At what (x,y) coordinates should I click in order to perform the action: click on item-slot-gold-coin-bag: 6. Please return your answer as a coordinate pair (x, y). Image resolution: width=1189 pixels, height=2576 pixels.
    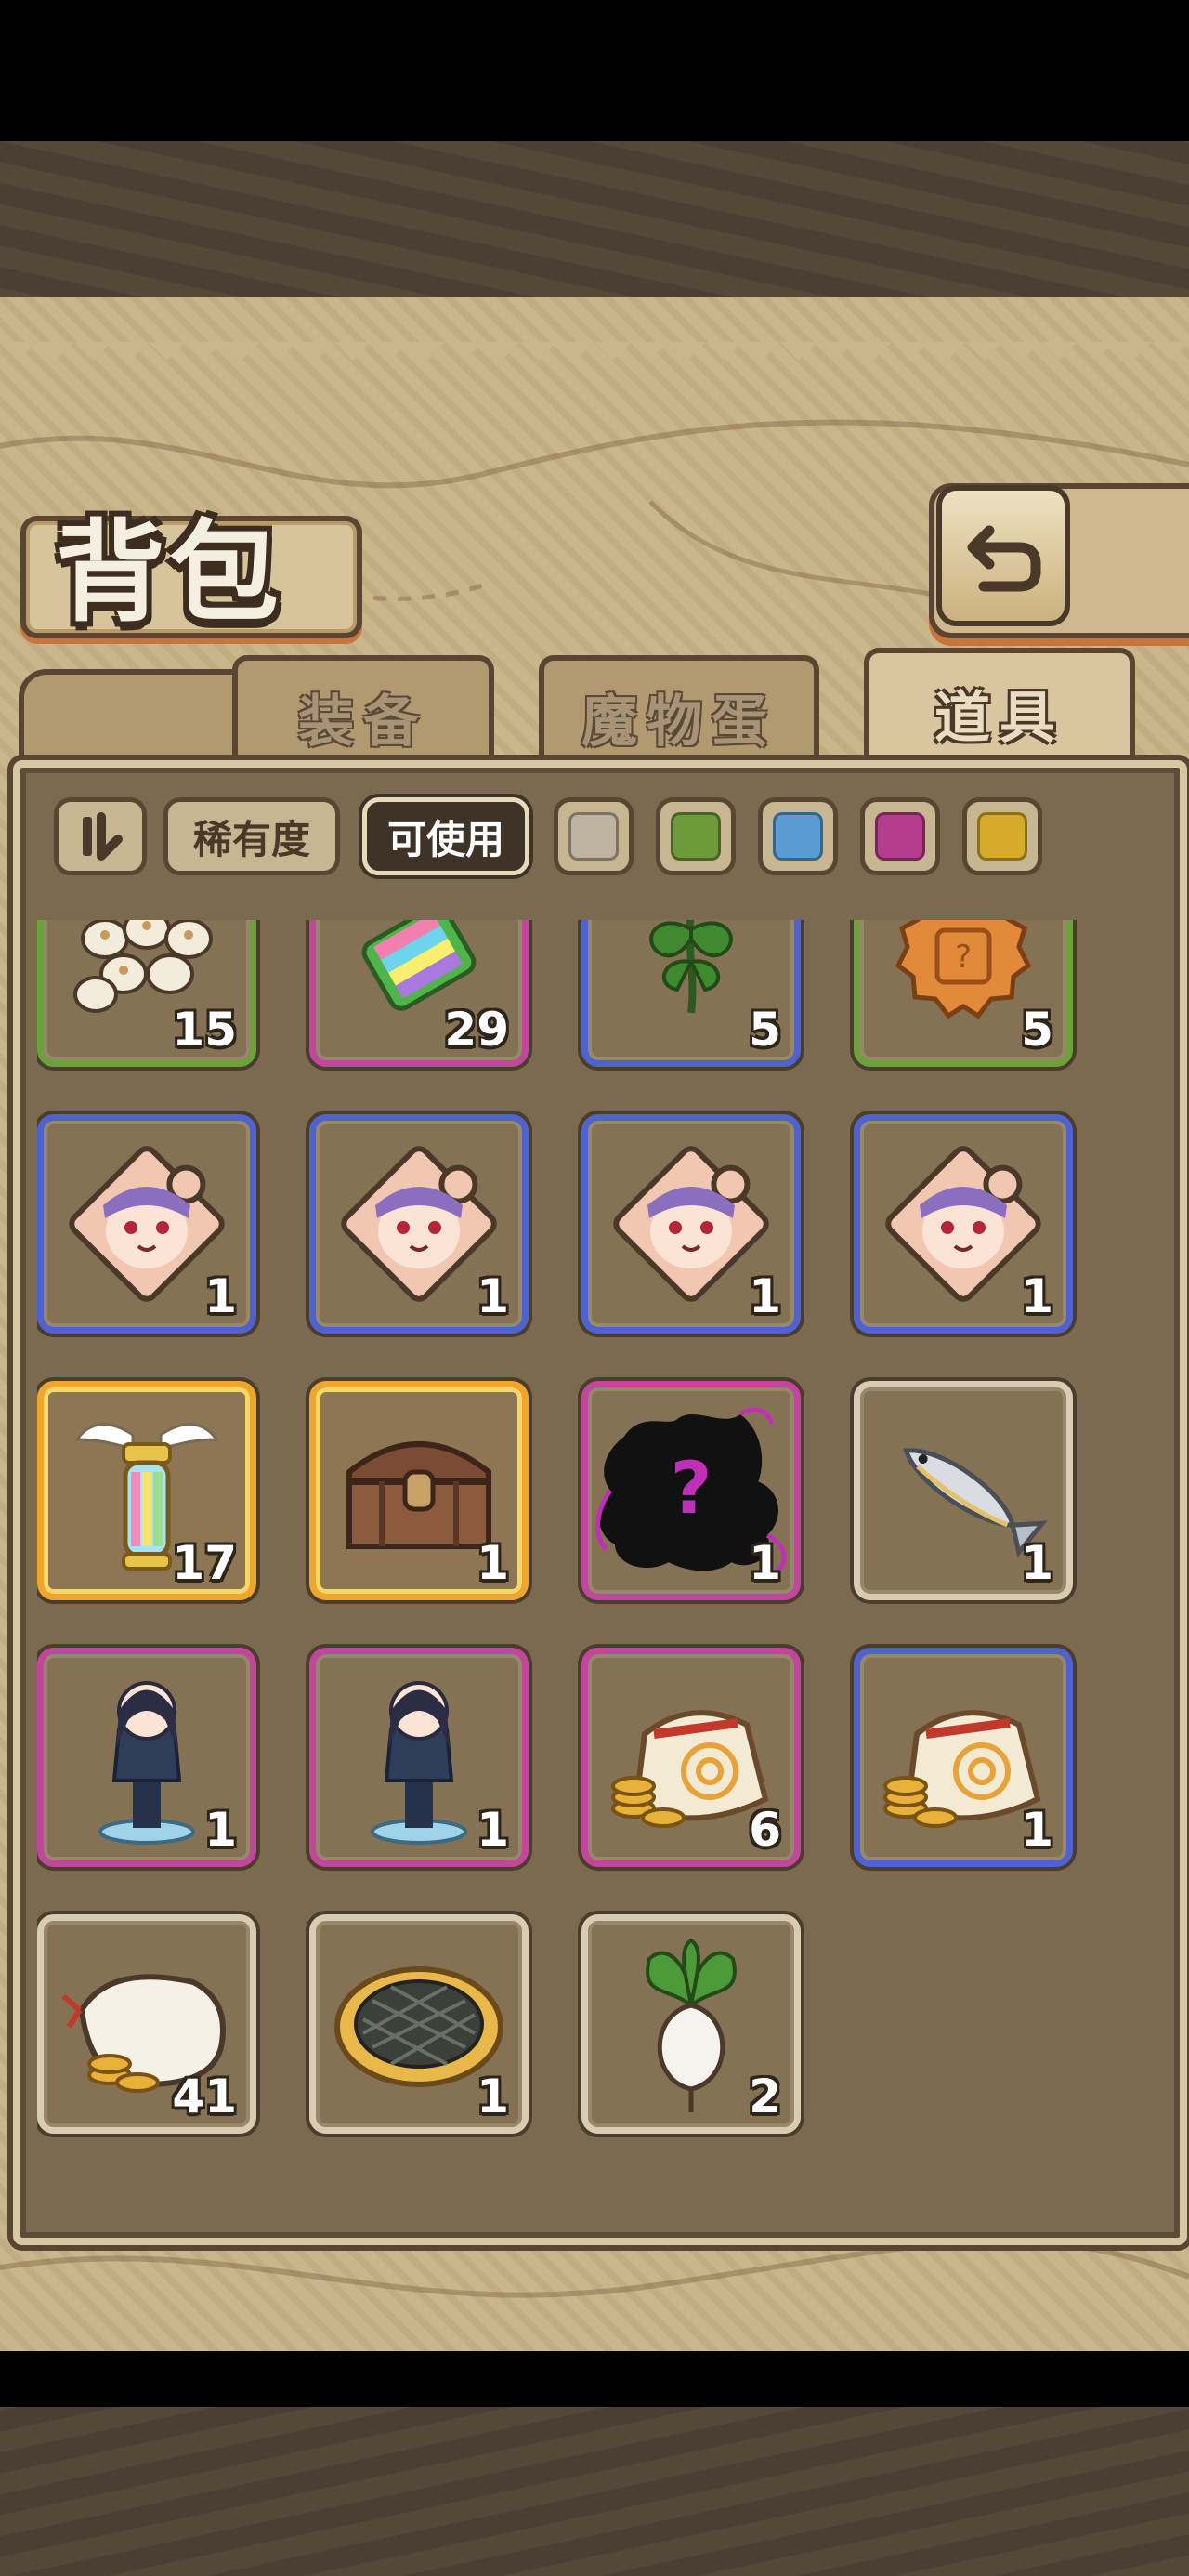
    Looking at the image, I should click on (691, 1757).